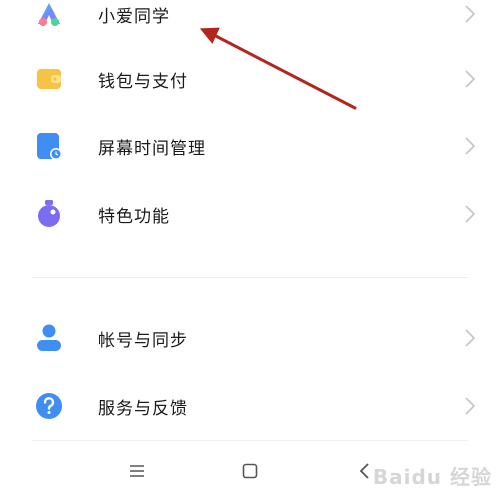 The height and width of the screenshot is (500, 500). I want to click on features-icon, so click(49, 214).